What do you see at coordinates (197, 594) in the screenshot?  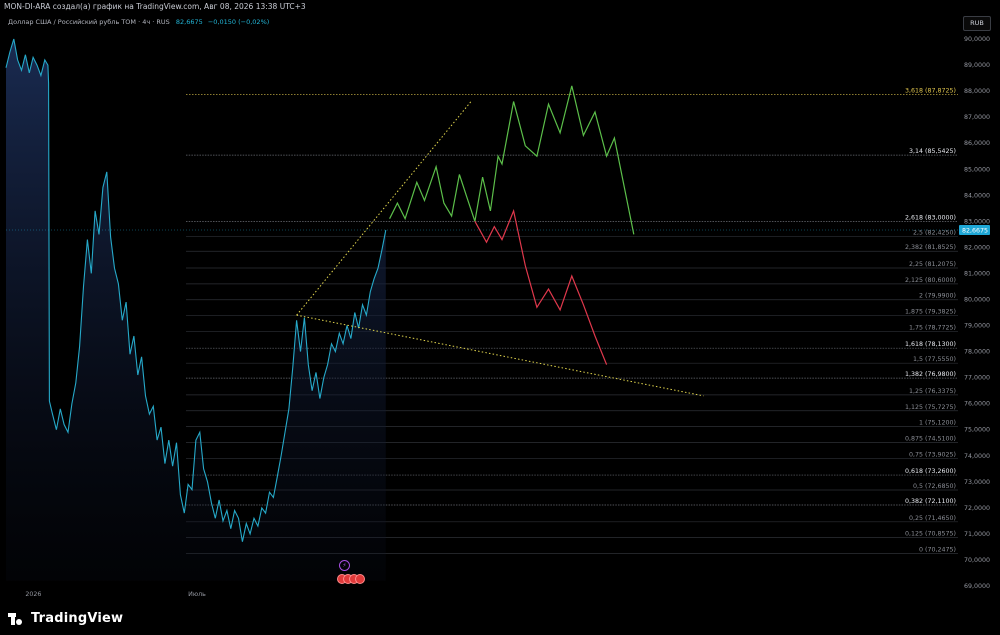 I see `x-tick-label: Июль` at bounding box center [197, 594].